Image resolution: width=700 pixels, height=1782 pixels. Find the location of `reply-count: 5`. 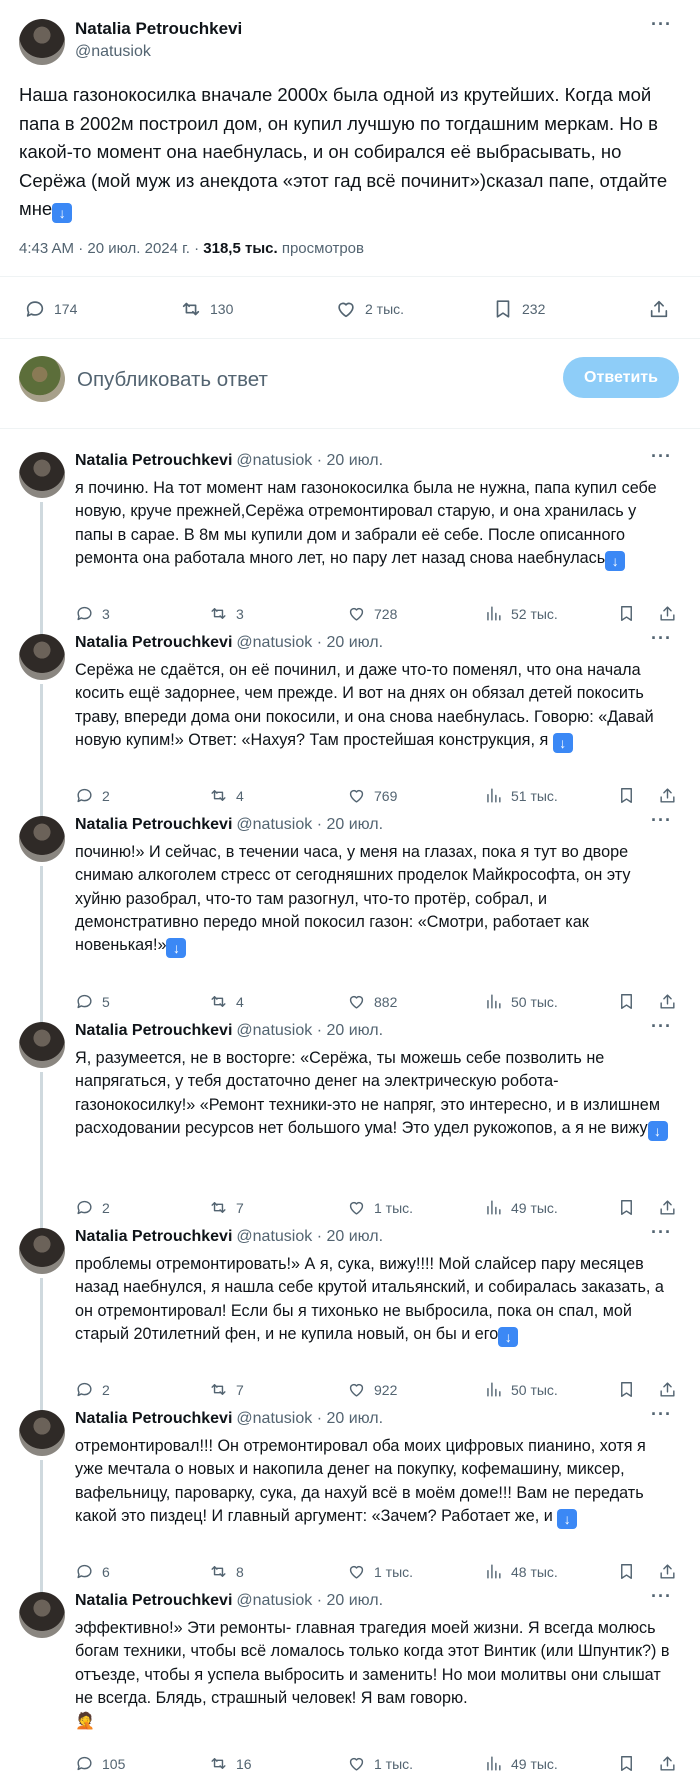

reply-count: 5 is located at coordinates (106, 1001).